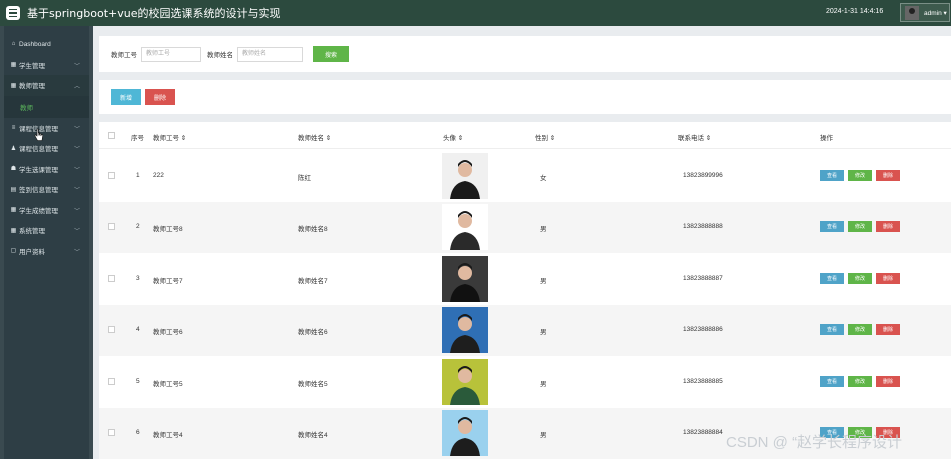 The width and height of the screenshot is (951, 459). I want to click on sidebar-item-label: 学生成绩管理, so click(38, 211).